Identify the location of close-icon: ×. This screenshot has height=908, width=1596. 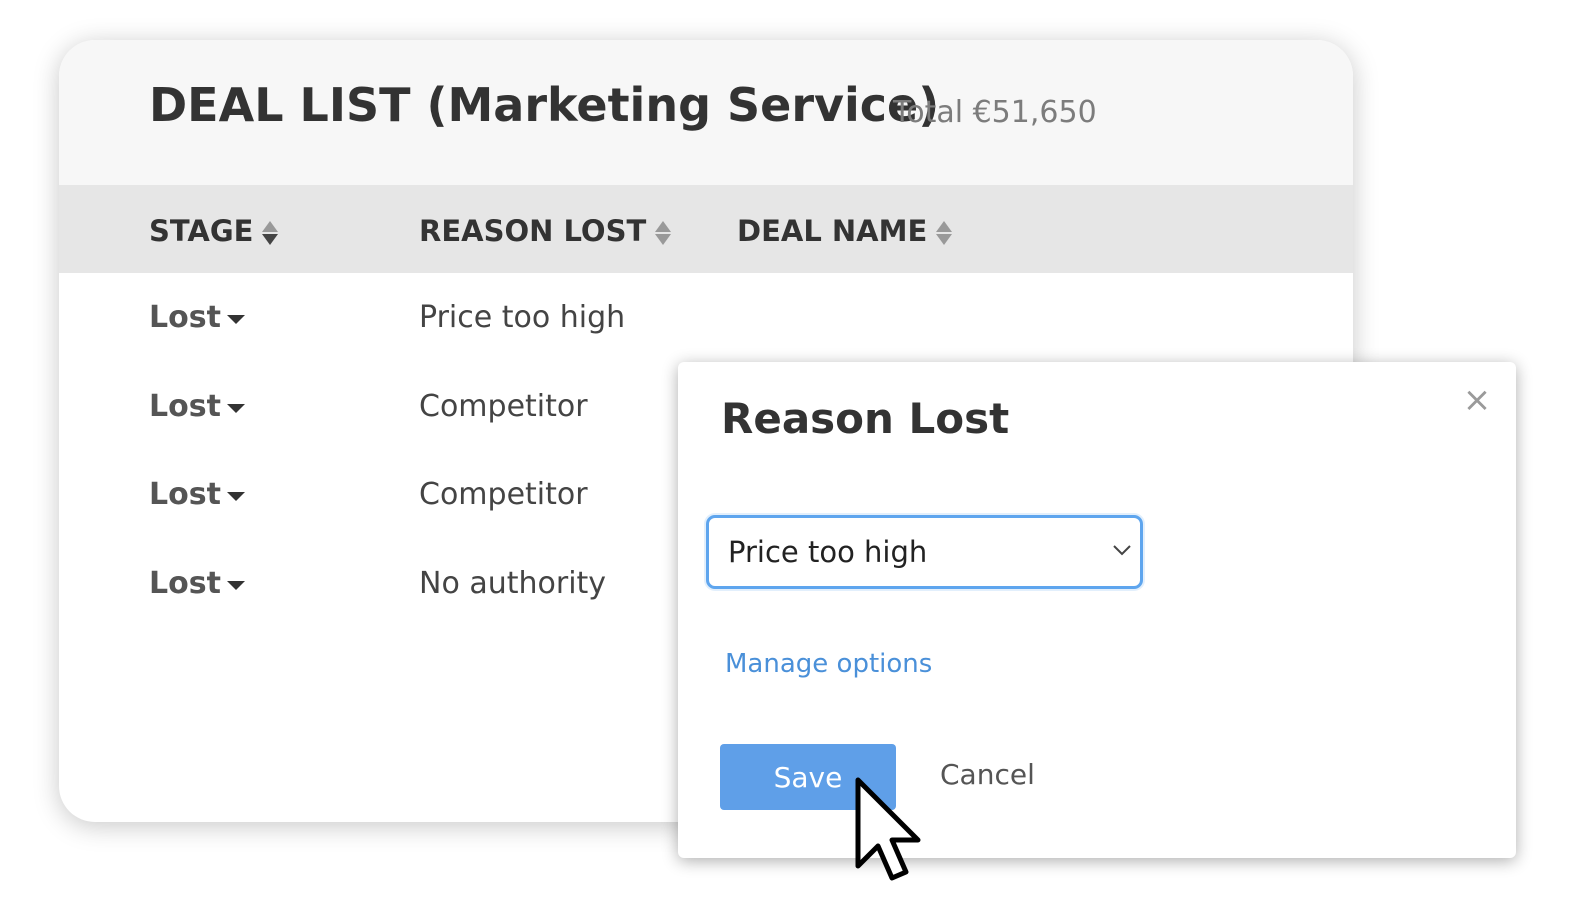
(1477, 400).